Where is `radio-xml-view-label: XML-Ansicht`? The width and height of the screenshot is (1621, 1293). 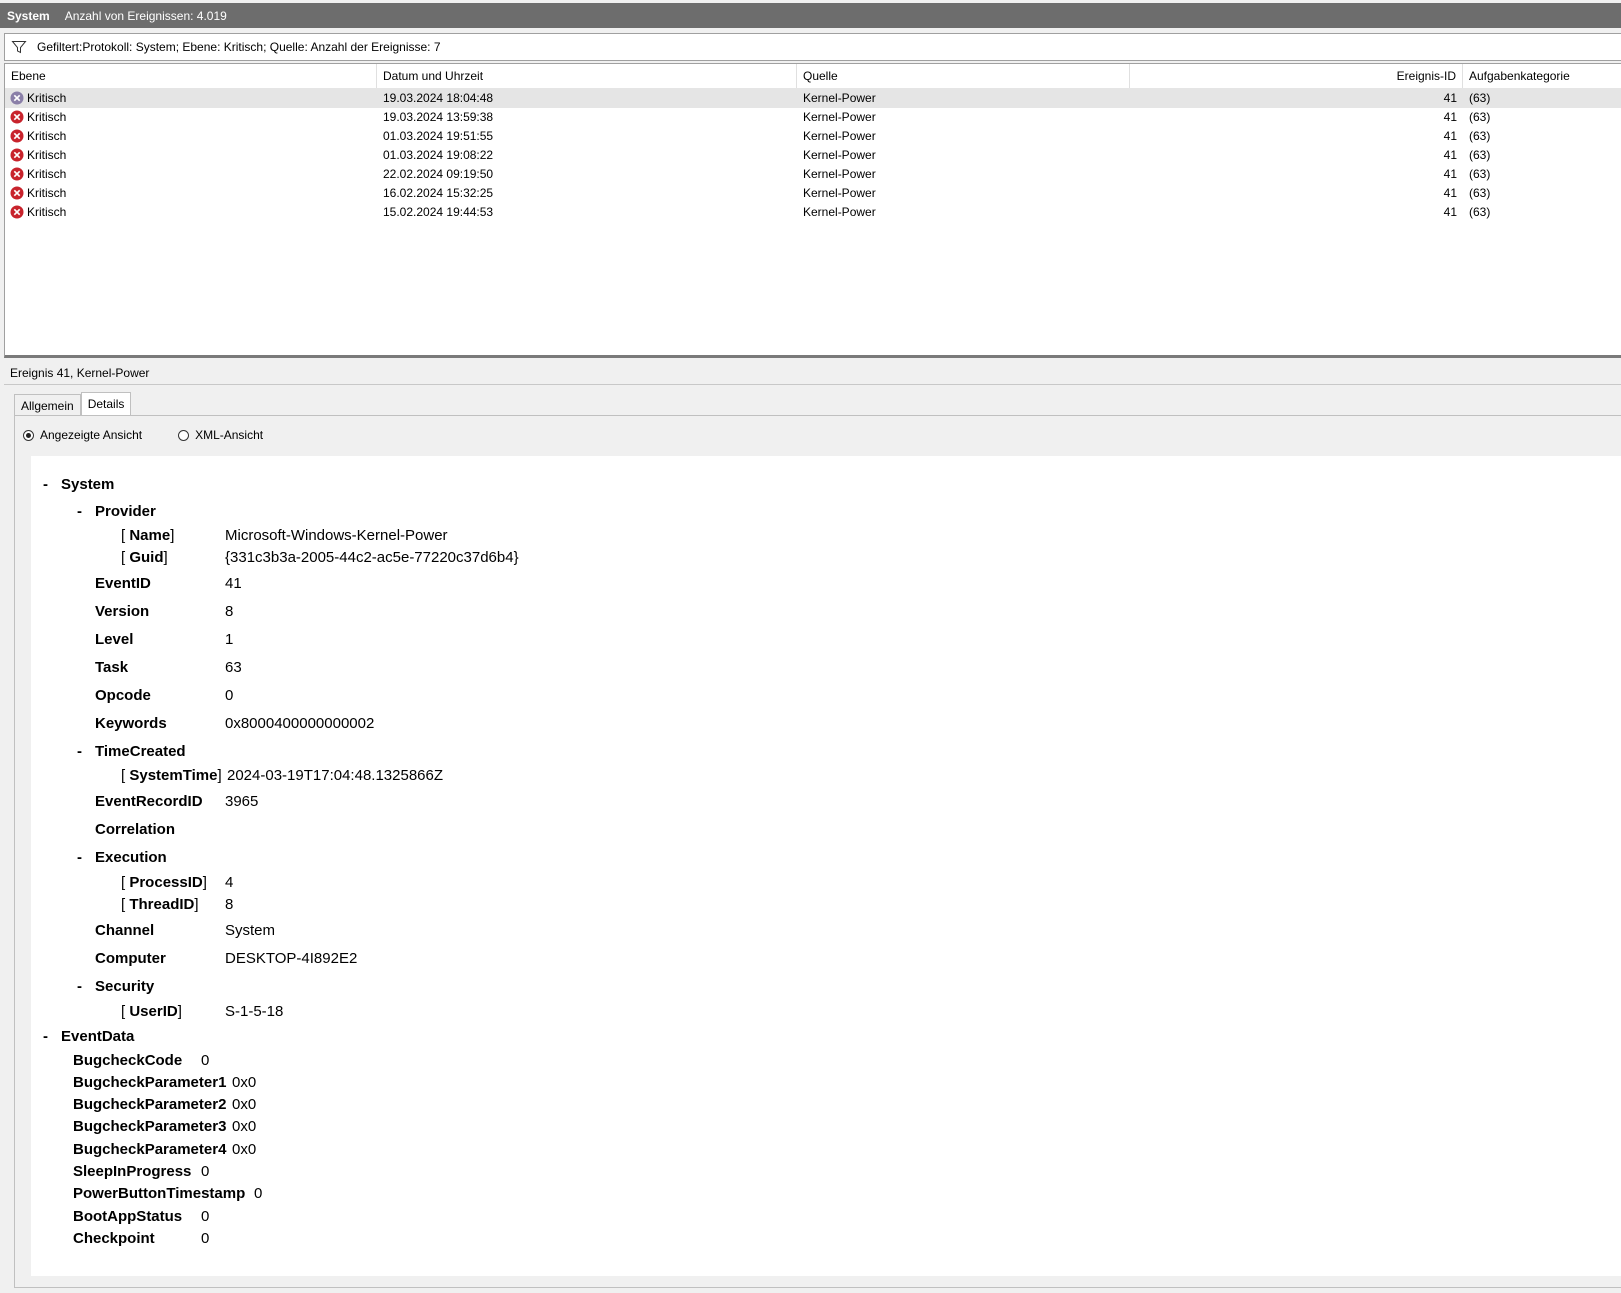
radio-xml-view-label: XML-Ansicht is located at coordinates (229, 435).